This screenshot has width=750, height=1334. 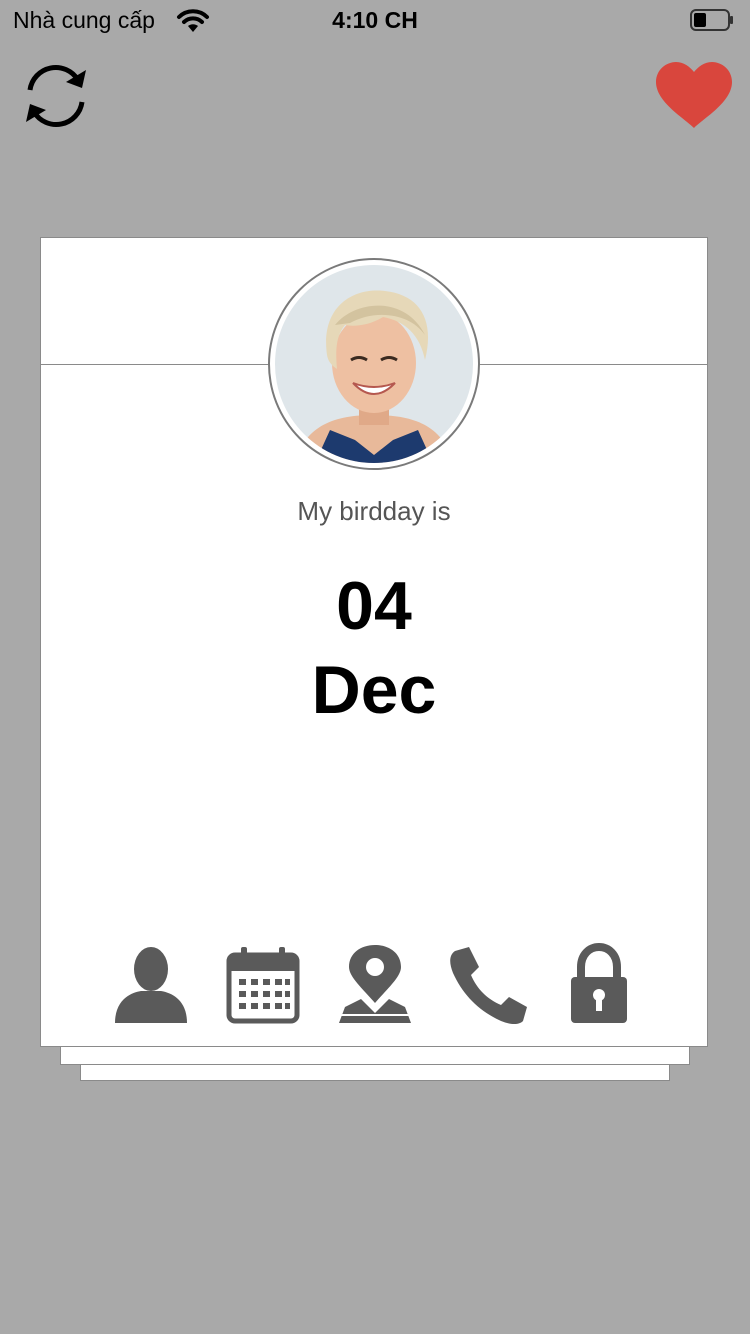 What do you see at coordinates (56, 96) in the screenshot?
I see `refresh-icon` at bounding box center [56, 96].